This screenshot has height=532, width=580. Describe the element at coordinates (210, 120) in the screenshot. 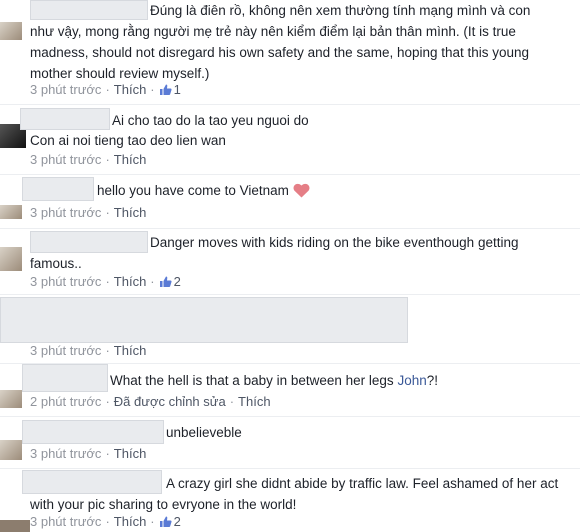

I see `comment-text: Ai cho tao do la tao yeu nguoi do` at that location.